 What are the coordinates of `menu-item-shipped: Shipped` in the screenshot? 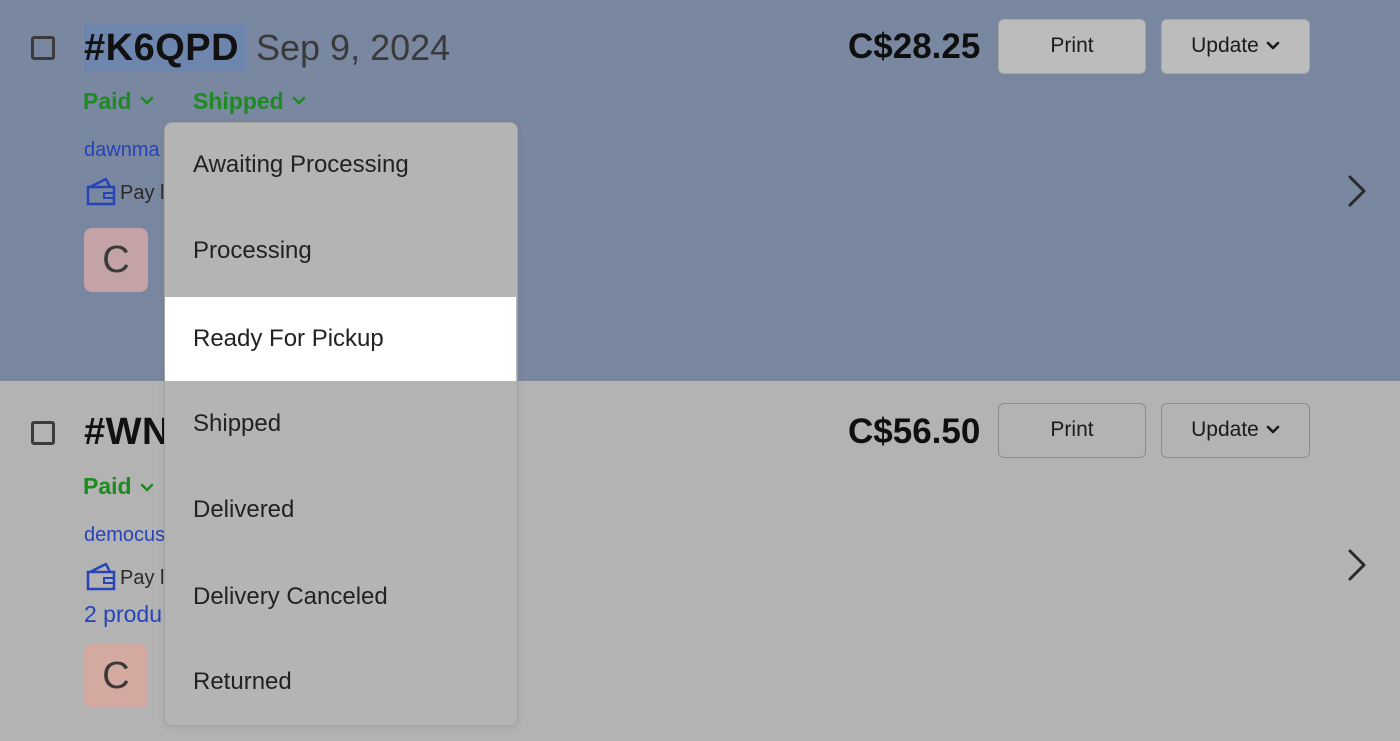 It's located at (341, 424).